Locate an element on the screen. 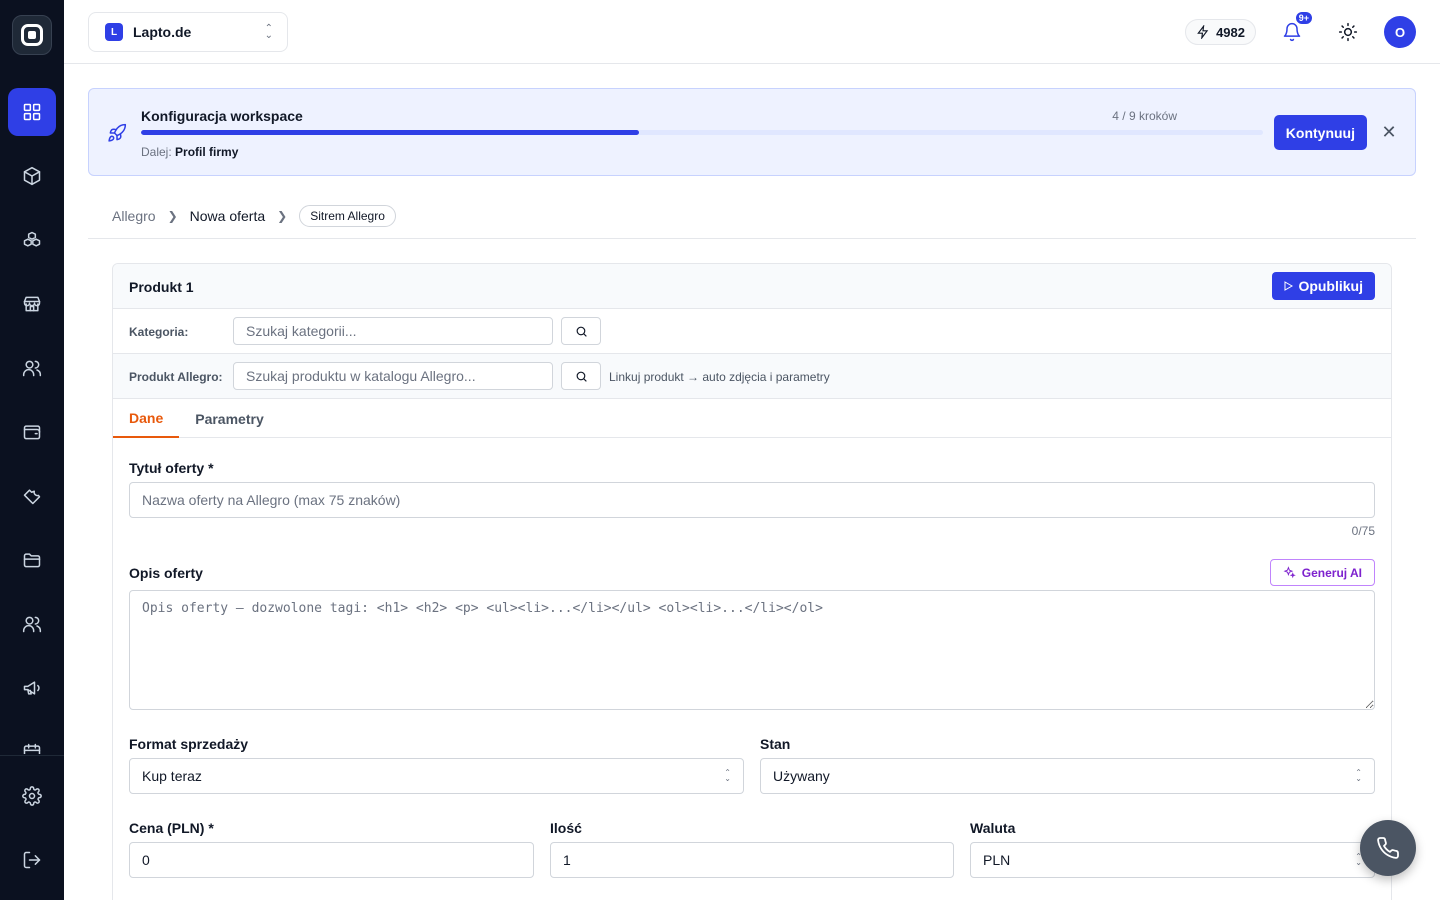  sidebar-item-team is located at coordinates (32, 624).